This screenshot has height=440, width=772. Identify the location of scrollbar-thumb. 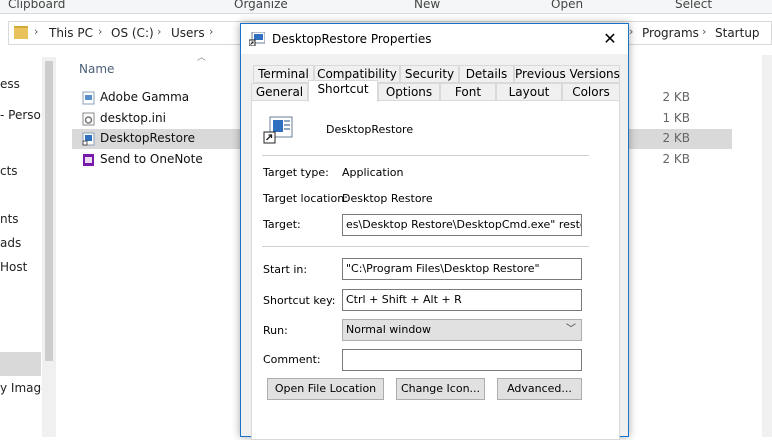
(49, 211).